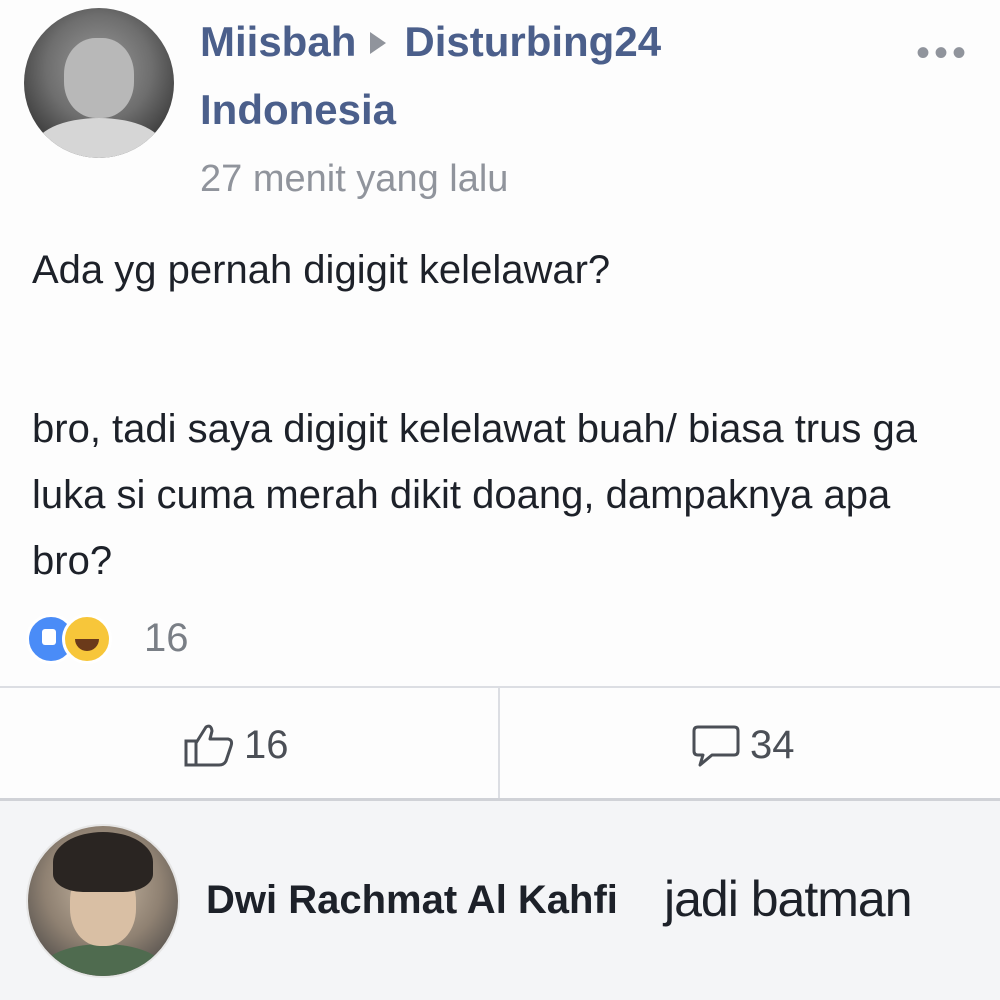 The width and height of the screenshot is (1000, 1000). What do you see at coordinates (209, 745) in the screenshot?
I see `thumbs-up-icon` at bounding box center [209, 745].